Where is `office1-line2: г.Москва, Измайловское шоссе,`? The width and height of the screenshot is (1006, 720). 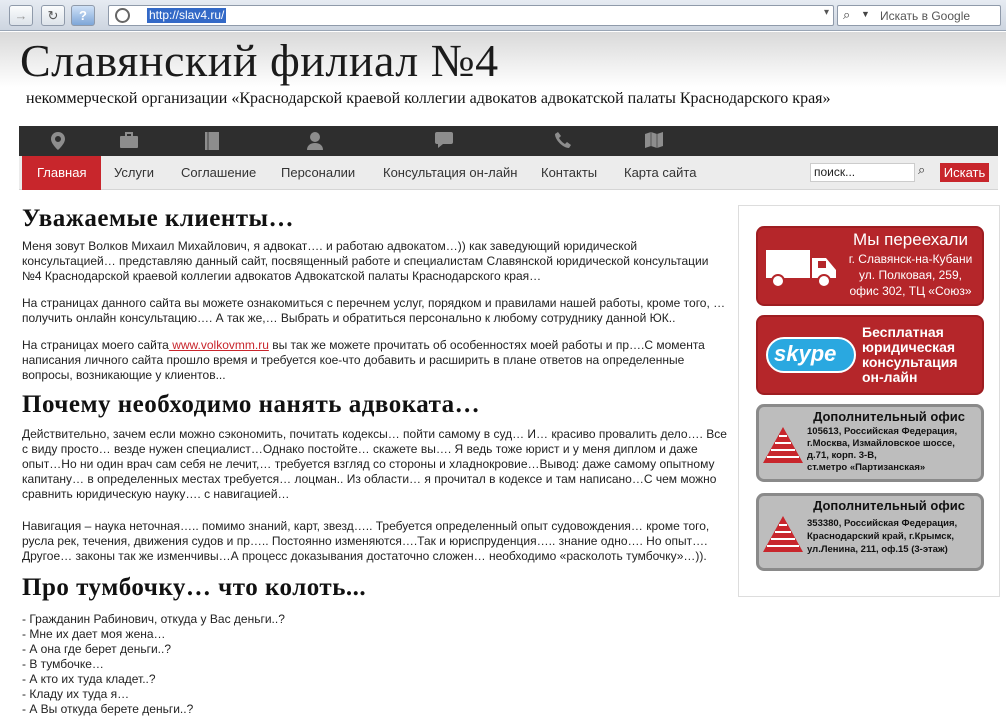
office1-line2: г.Москва, Измайловское шоссе, is located at coordinates (881, 443).